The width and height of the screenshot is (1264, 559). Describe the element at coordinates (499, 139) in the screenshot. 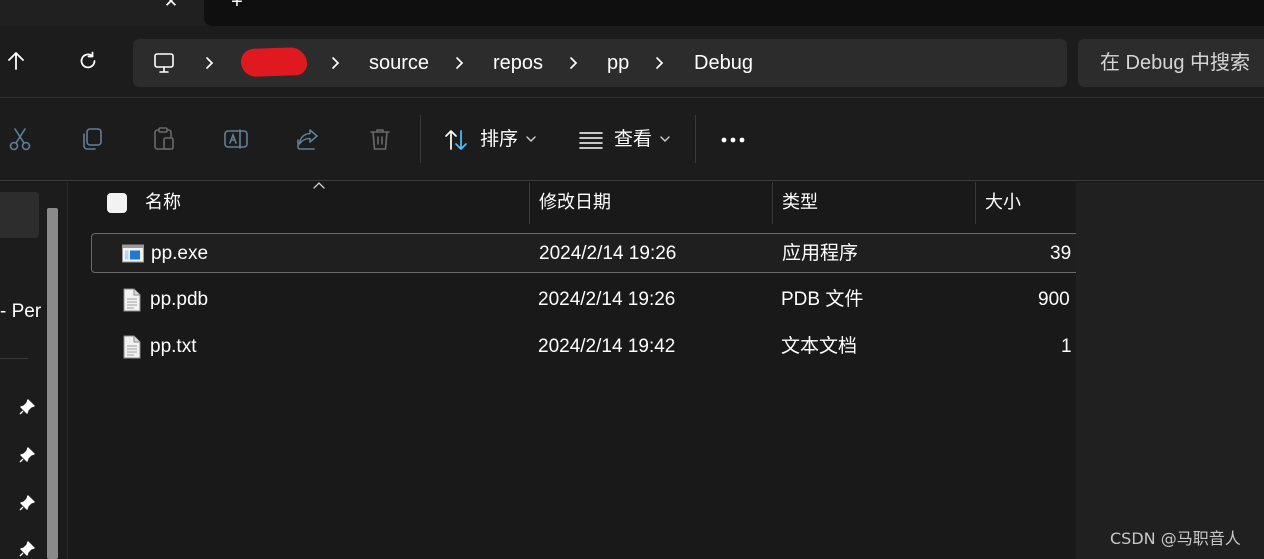

I see `sort-label: 排序` at that location.